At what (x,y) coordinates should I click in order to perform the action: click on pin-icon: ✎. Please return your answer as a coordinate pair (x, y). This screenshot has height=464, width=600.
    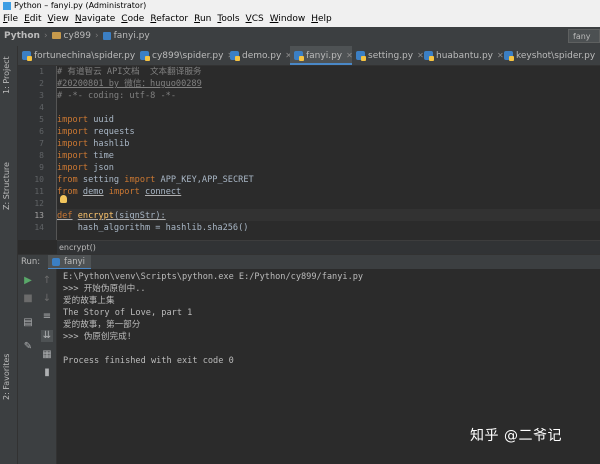
    Looking at the image, I should click on (28, 347).